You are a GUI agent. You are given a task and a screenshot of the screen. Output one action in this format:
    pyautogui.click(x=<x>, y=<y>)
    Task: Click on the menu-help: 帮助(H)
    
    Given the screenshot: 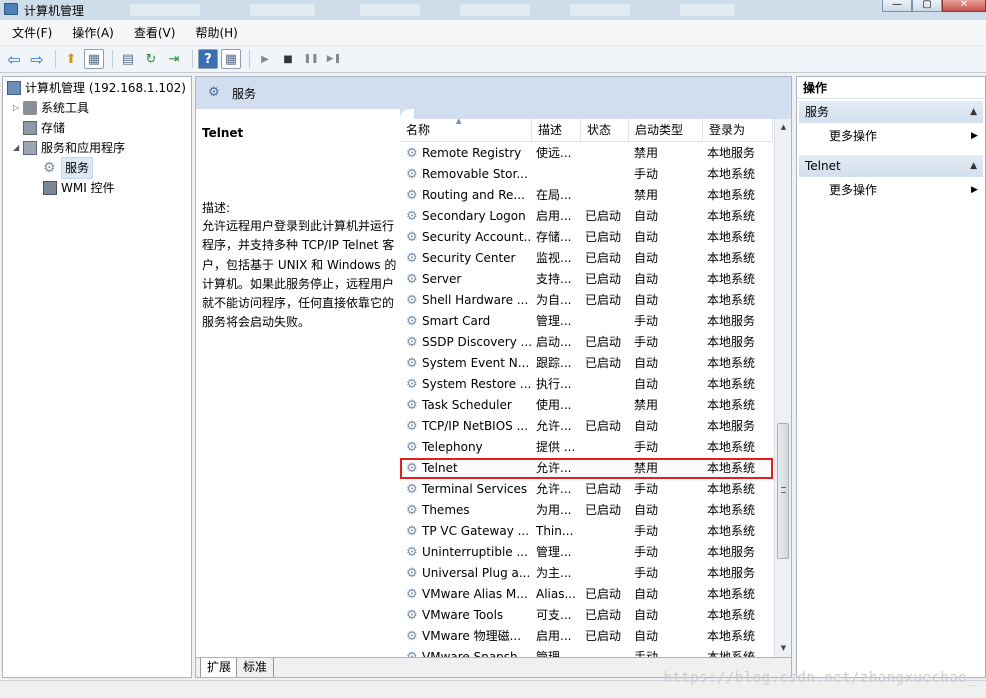 What is the action you would take?
    pyautogui.click(x=216, y=33)
    